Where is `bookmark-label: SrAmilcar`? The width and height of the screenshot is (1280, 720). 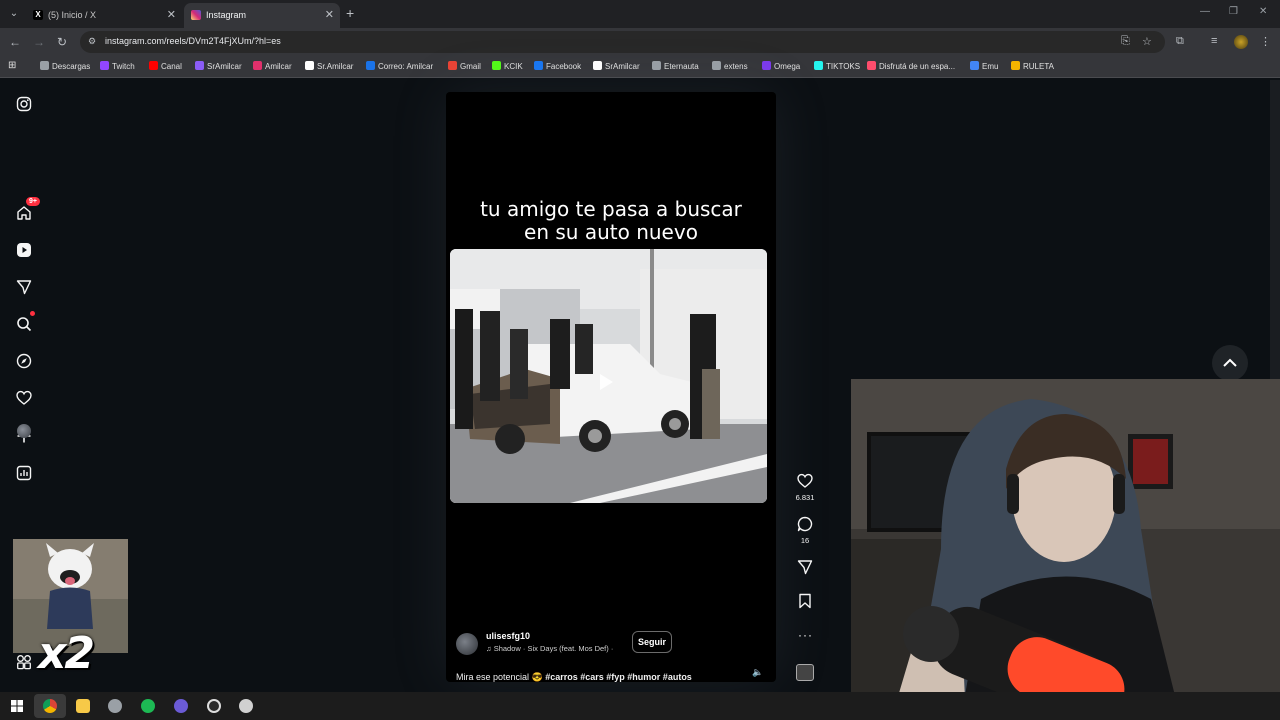 bookmark-label: SrAmilcar is located at coordinates (224, 66).